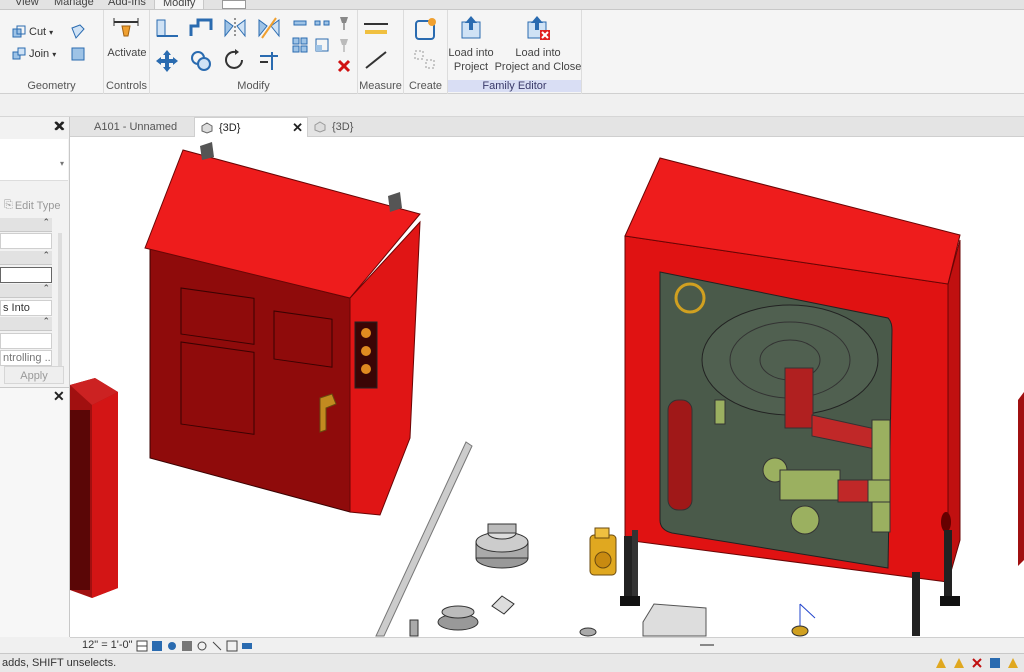  I want to click on family-editor-panel-label: Family Editor, so click(514, 86).